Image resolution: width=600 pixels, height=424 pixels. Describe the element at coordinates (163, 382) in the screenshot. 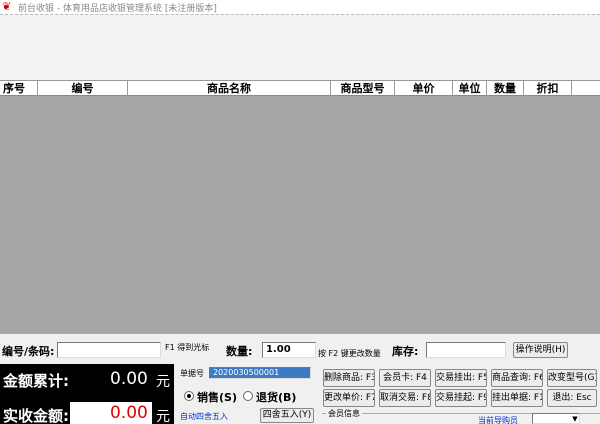

I see `sum-unit: 元` at that location.